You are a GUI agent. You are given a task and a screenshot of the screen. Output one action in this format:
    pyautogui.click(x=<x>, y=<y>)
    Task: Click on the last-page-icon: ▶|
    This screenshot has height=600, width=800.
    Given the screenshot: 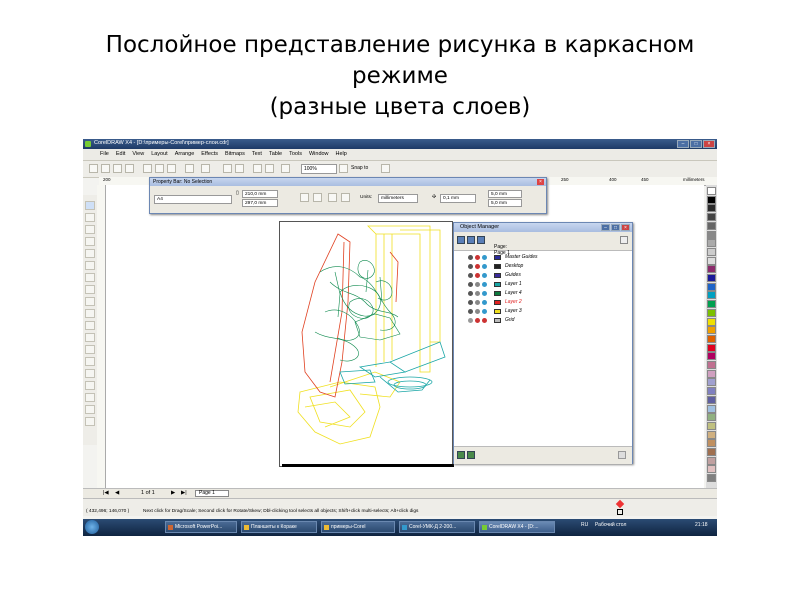 What is the action you would take?
    pyautogui.click(x=184, y=493)
    